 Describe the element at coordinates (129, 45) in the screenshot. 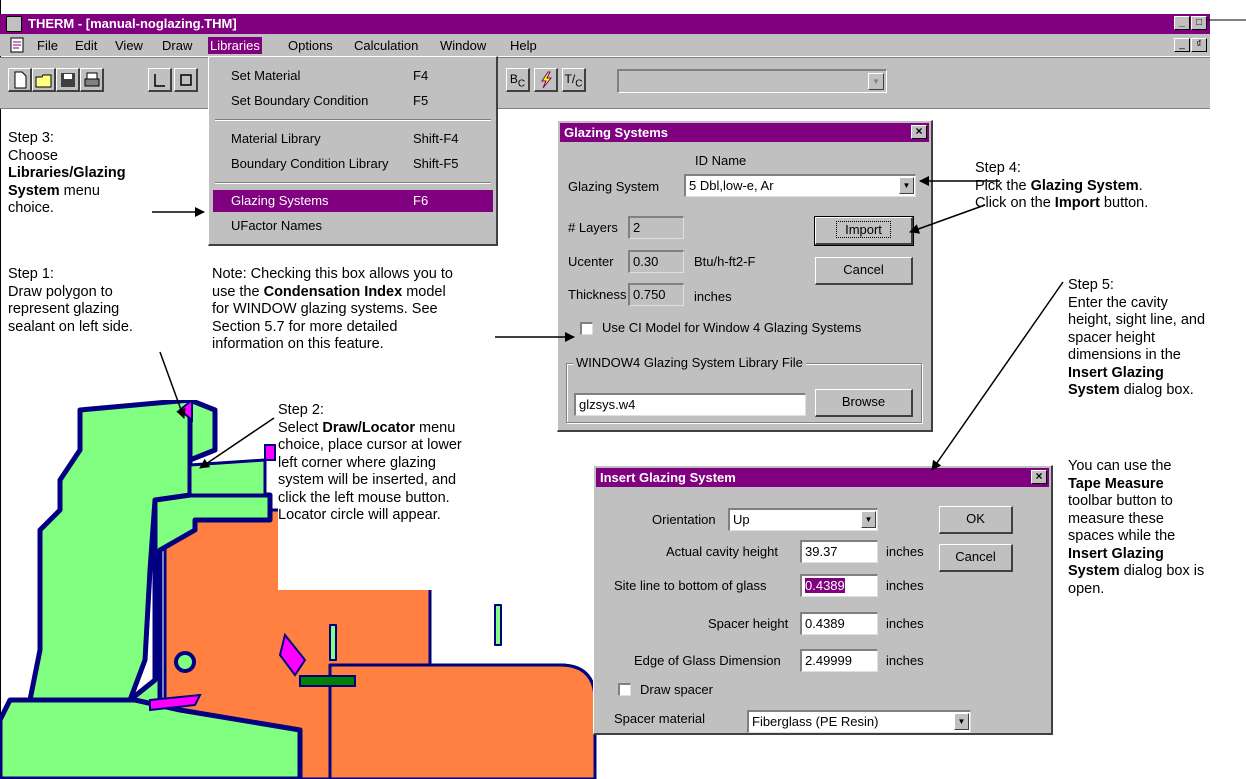

I see `menu-view: View` at that location.